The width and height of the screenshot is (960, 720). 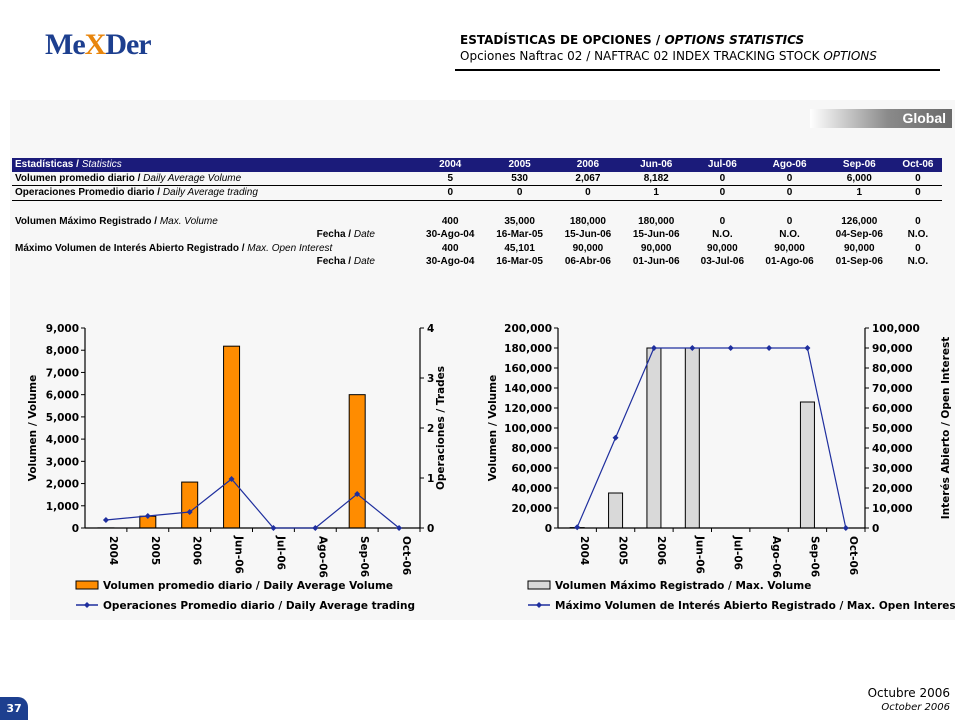 I want to click on y2-tick-label: 80,000, so click(x=892, y=369).